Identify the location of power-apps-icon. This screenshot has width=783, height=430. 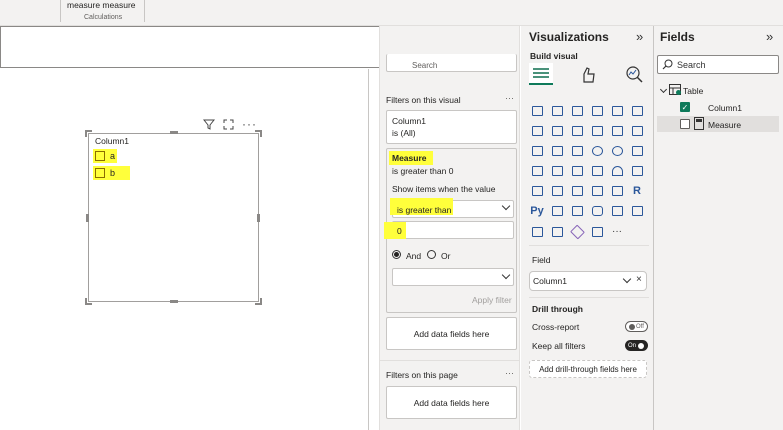
(557, 231).